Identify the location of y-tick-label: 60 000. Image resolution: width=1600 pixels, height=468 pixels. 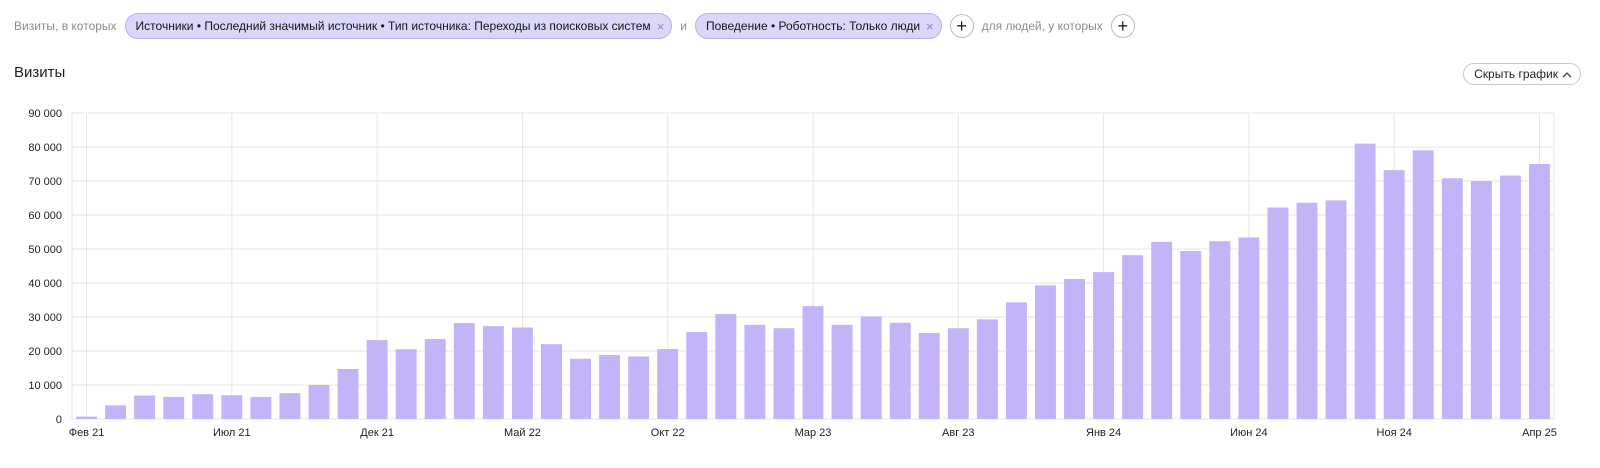
(45, 216).